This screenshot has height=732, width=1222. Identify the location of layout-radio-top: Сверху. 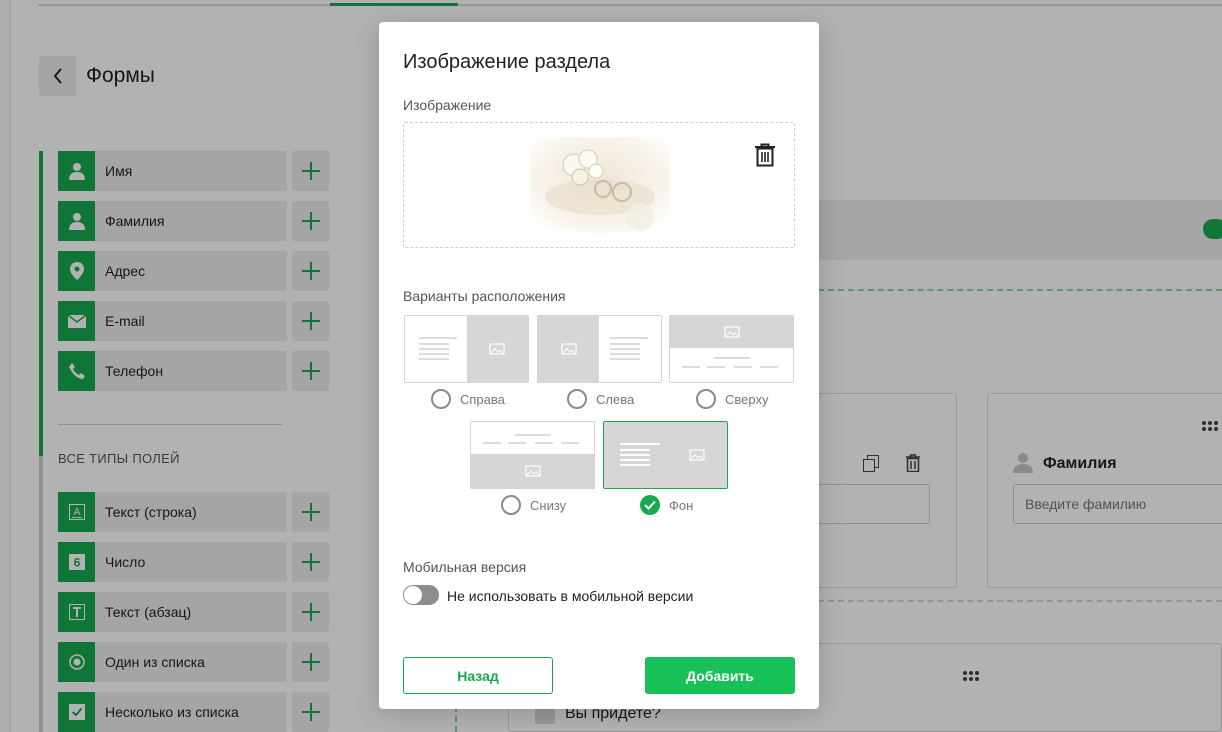
(732, 399).